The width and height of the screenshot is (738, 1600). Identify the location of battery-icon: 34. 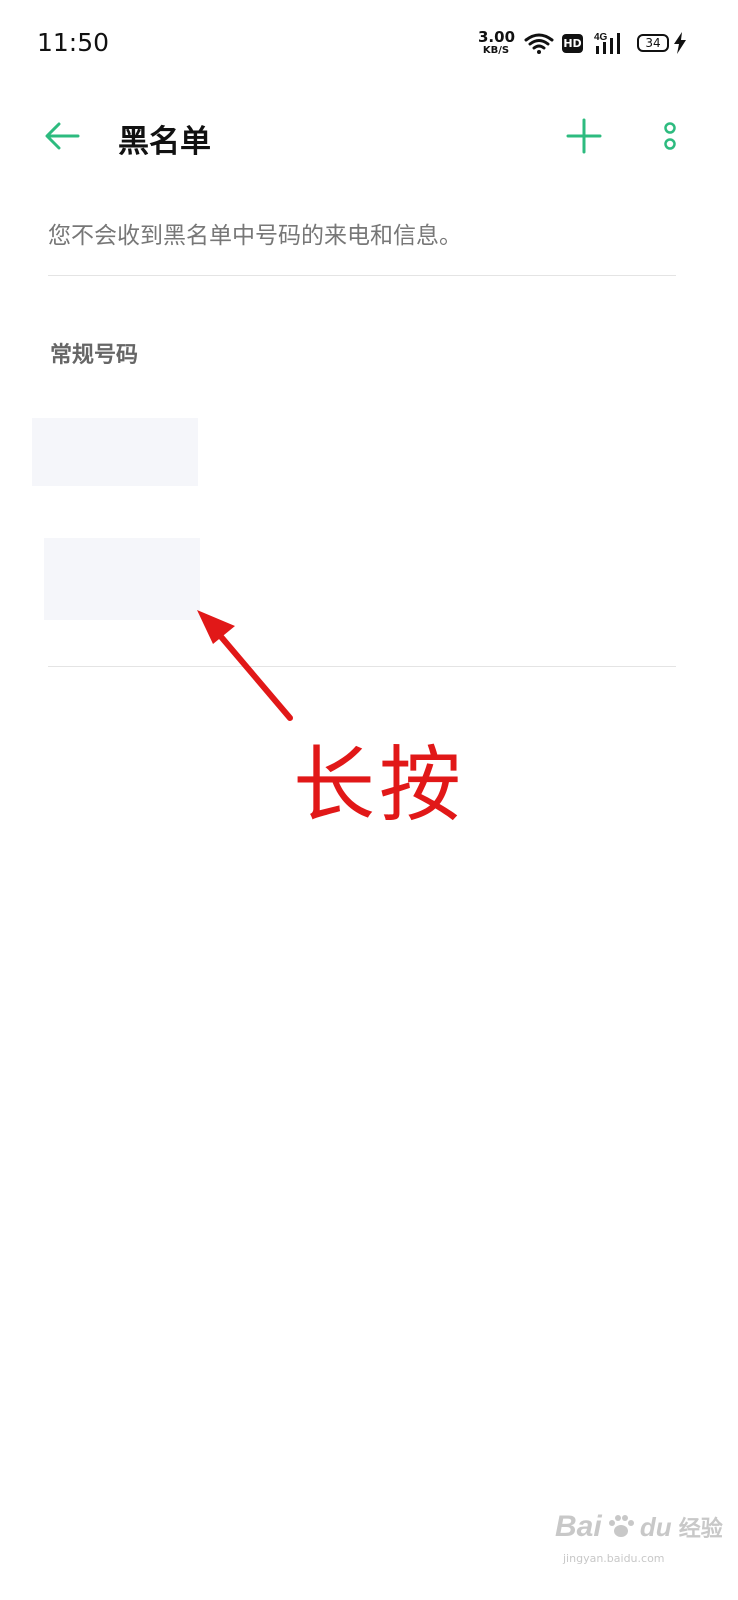
(653, 43).